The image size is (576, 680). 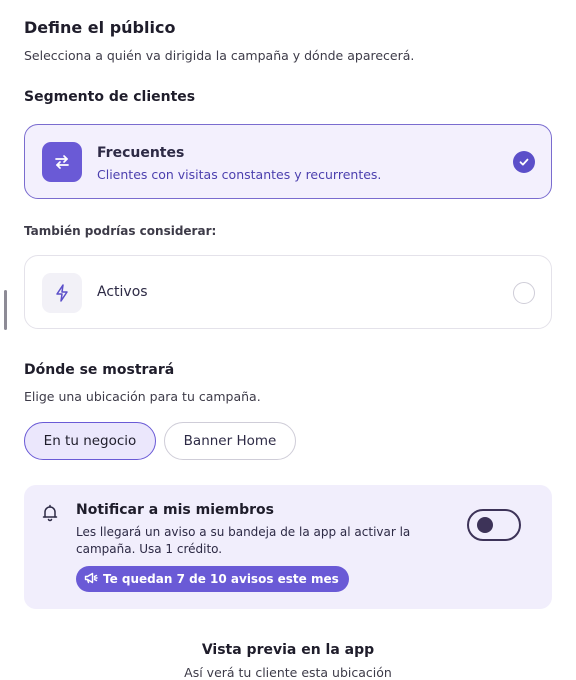 What do you see at coordinates (288, 672) in the screenshot?
I see `preview-subtitle: Así verá tu cliente esta ubicación` at bounding box center [288, 672].